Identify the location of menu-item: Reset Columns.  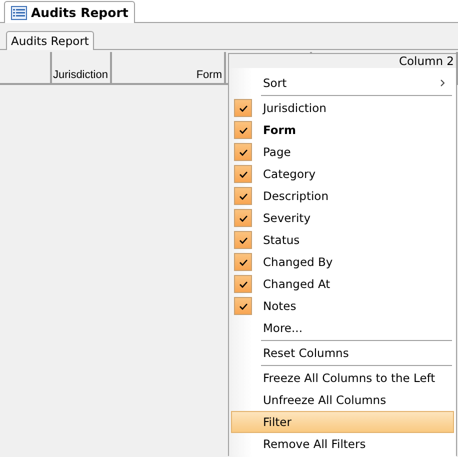
(342, 353).